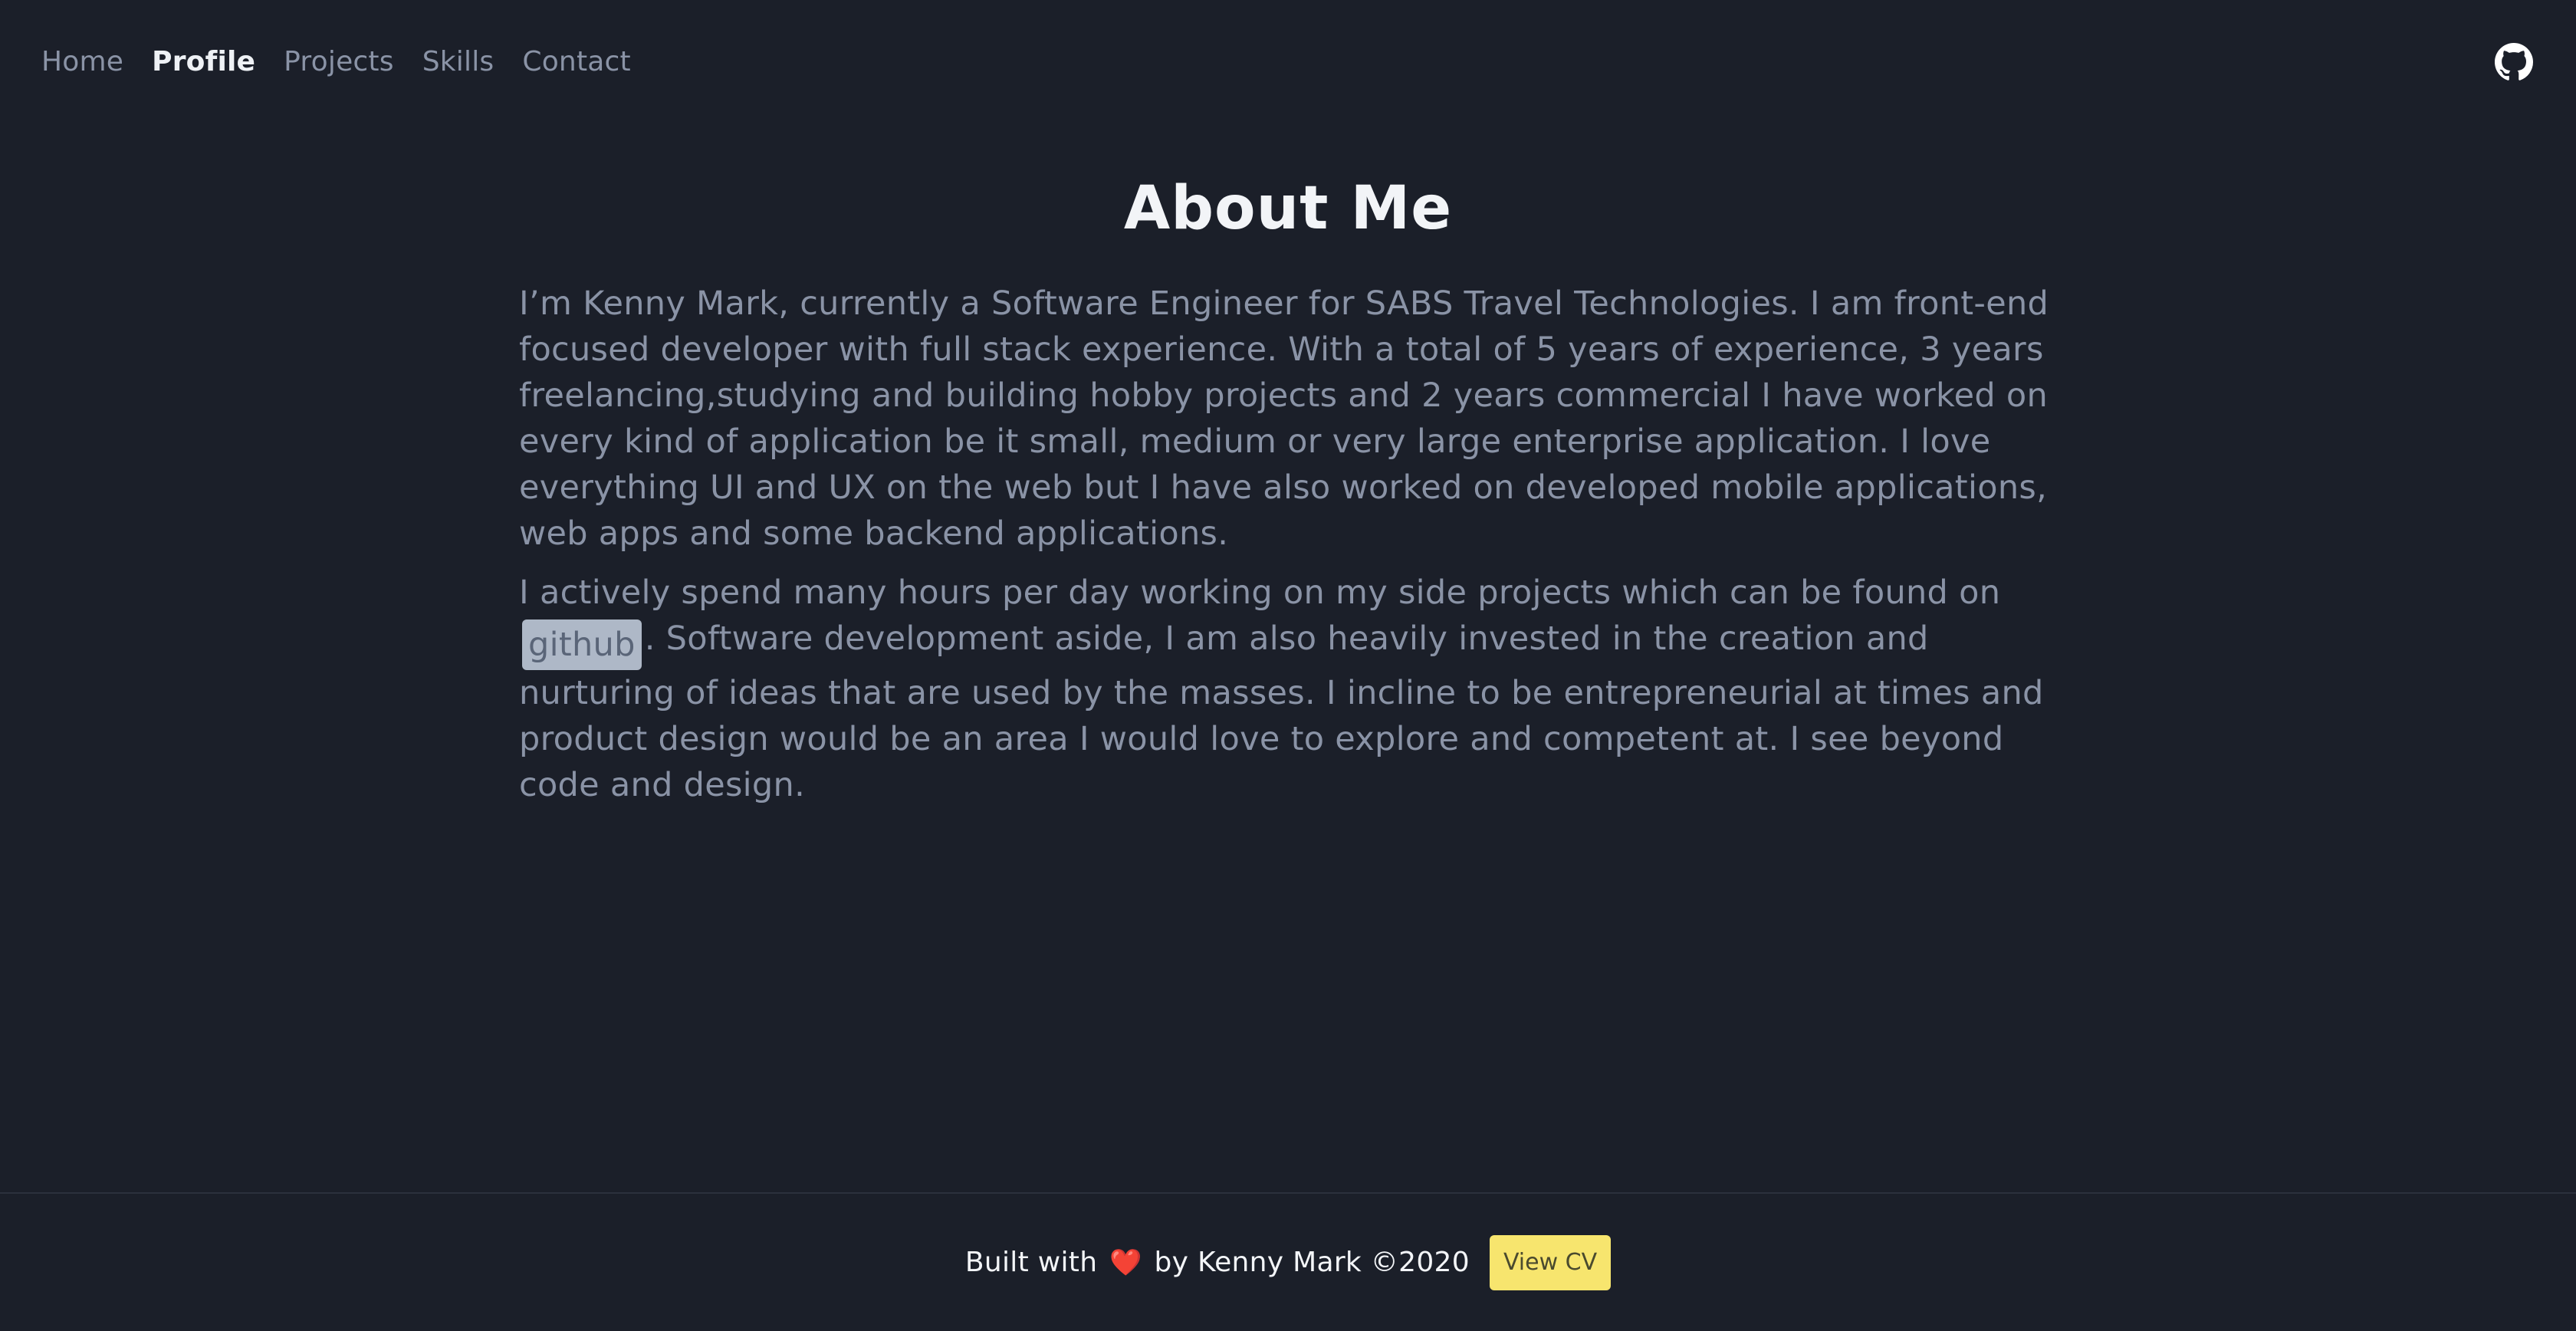  I want to click on github-link: github, so click(582, 644).